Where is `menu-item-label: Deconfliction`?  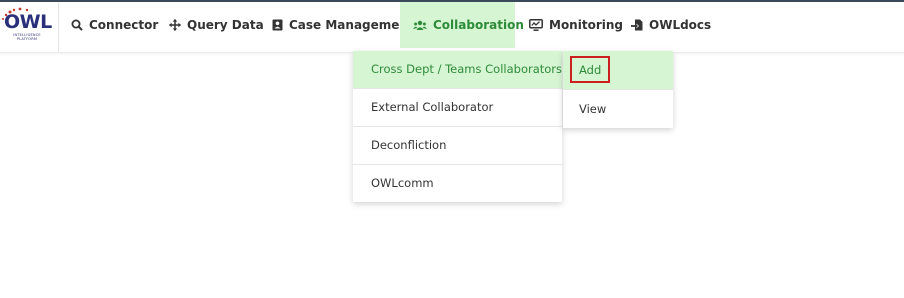 menu-item-label: Deconfliction is located at coordinates (409, 145).